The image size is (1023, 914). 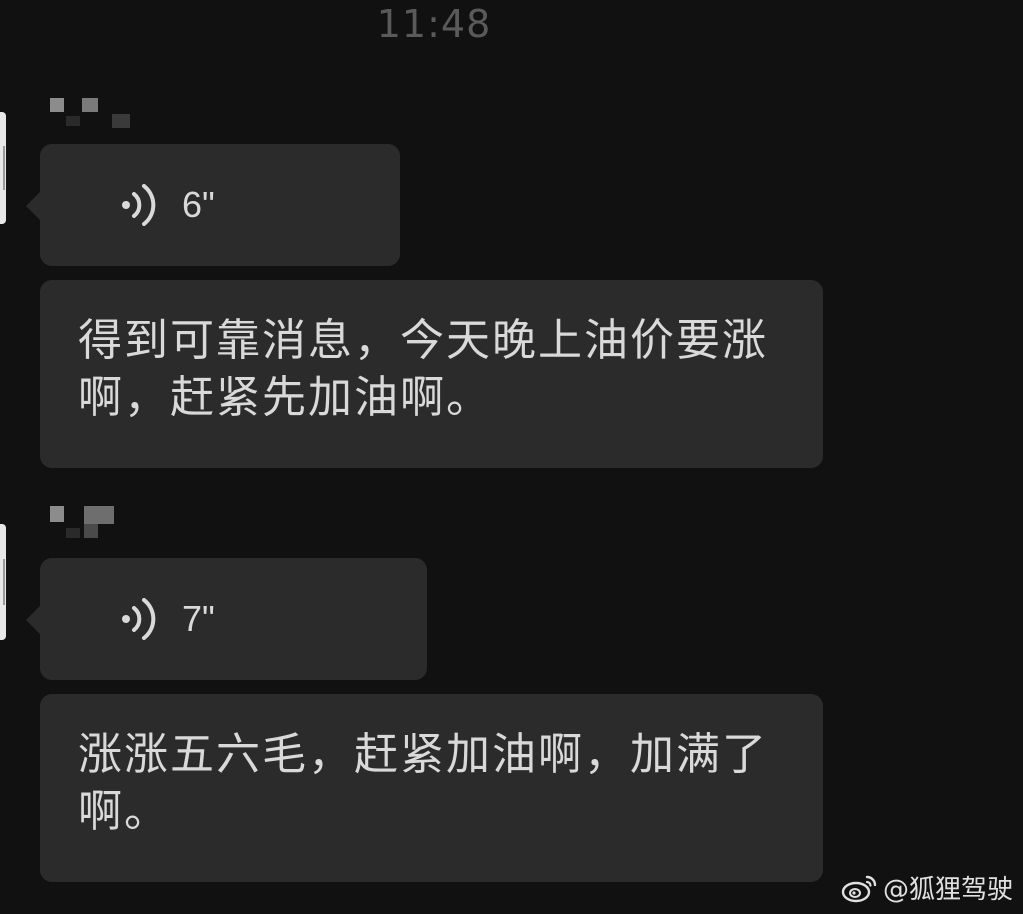 I want to click on message-text: 得到可靠消息，今天晚上油价要涨啊，赶紧先加油啊。, so click(x=423, y=369).